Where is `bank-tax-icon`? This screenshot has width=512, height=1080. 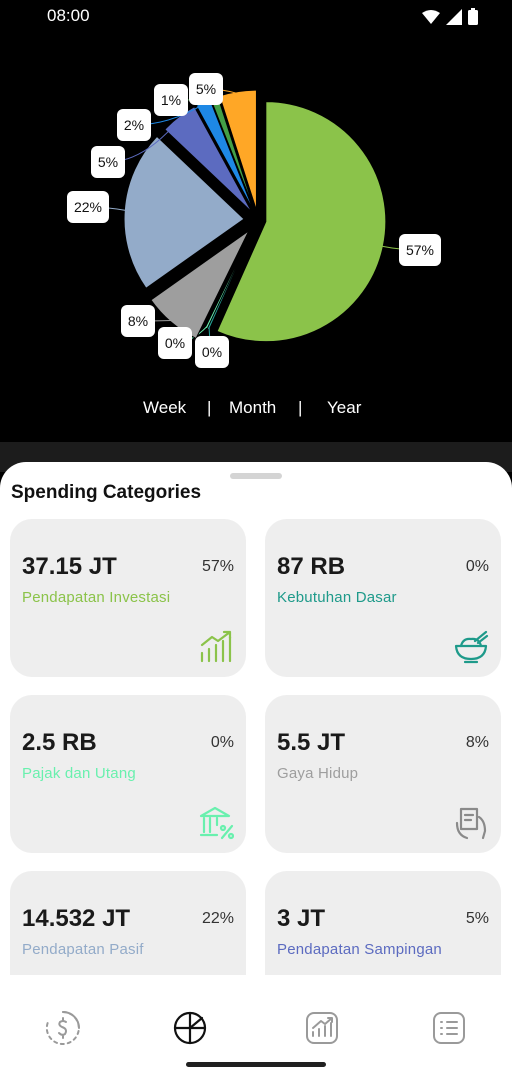
bank-tax-icon is located at coordinates (216, 823).